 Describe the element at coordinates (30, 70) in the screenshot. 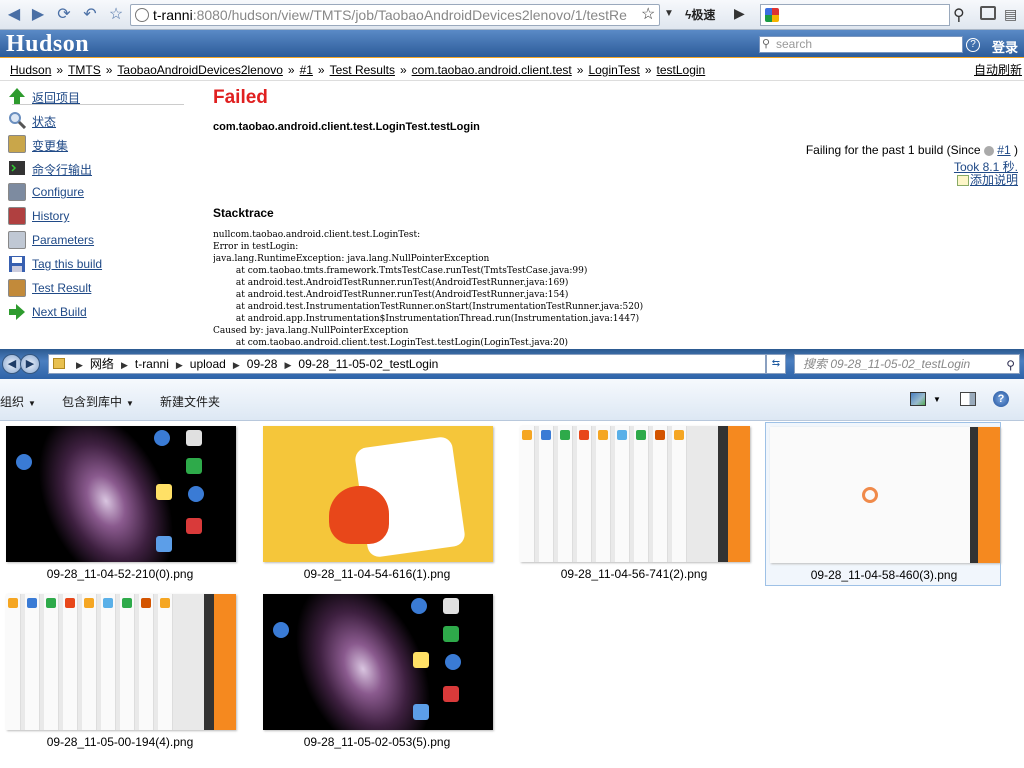

I see `breadcrumb-hudson: Hudson` at that location.